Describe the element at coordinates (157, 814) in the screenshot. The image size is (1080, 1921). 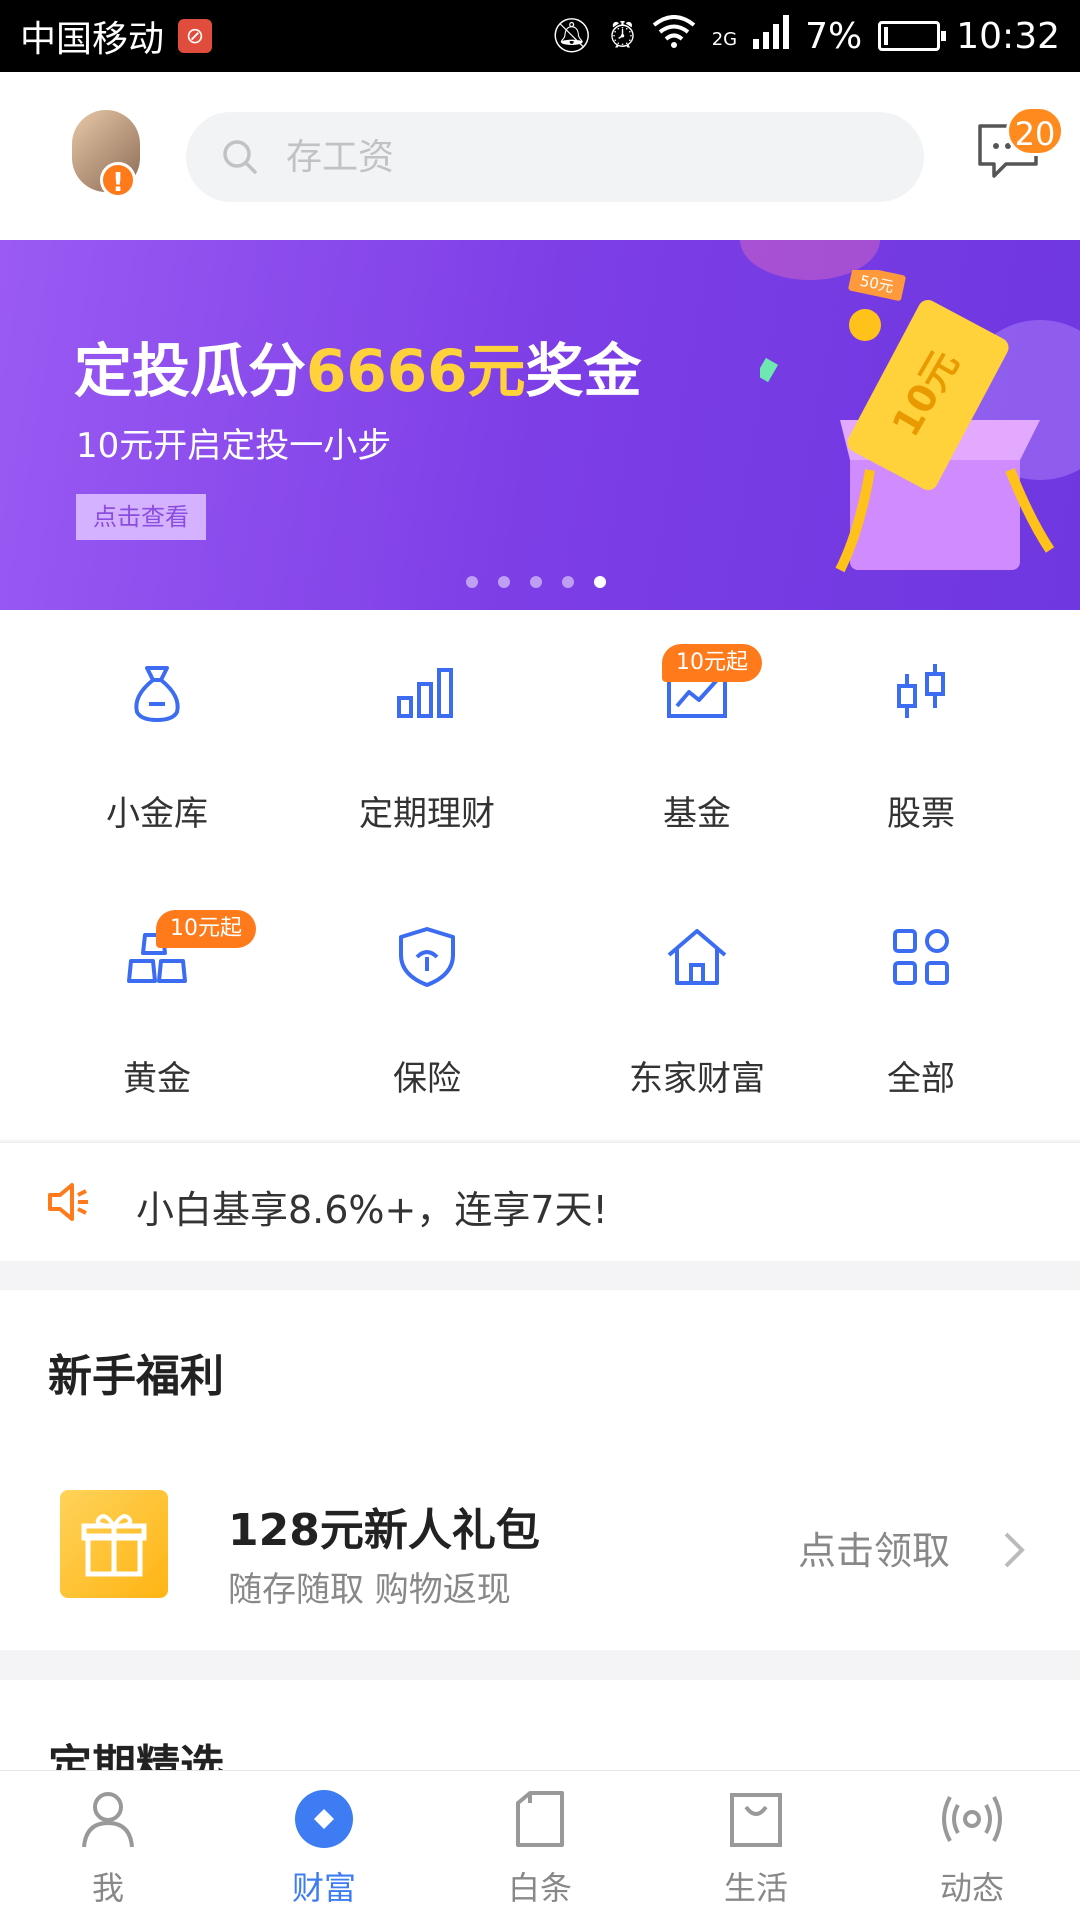
I see `grid-item-label: 小金库` at that location.